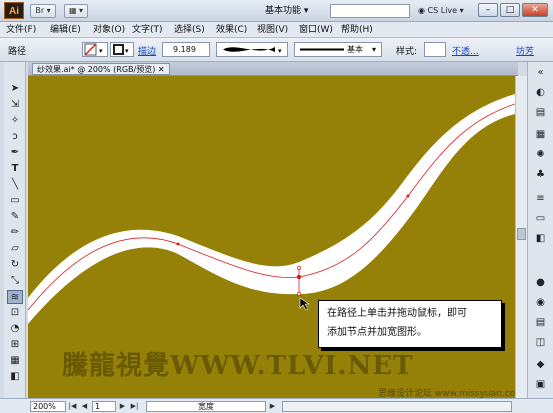 The width and height of the screenshot is (553, 413). I want to click on perspective-grid-tool-icon: ⊞, so click(15, 345).